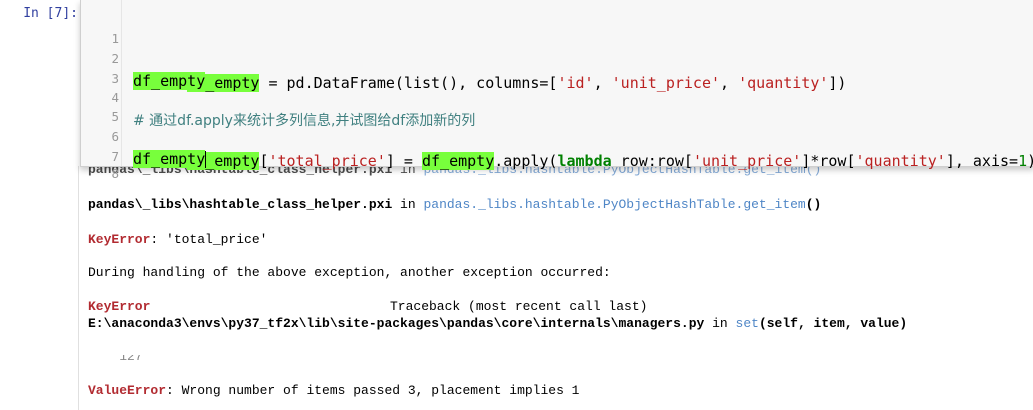 The image size is (1033, 410). What do you see at coordinates (526, 161) in the screenshot?
I see `code-token: .apply(` at bounding box center [526, 161].